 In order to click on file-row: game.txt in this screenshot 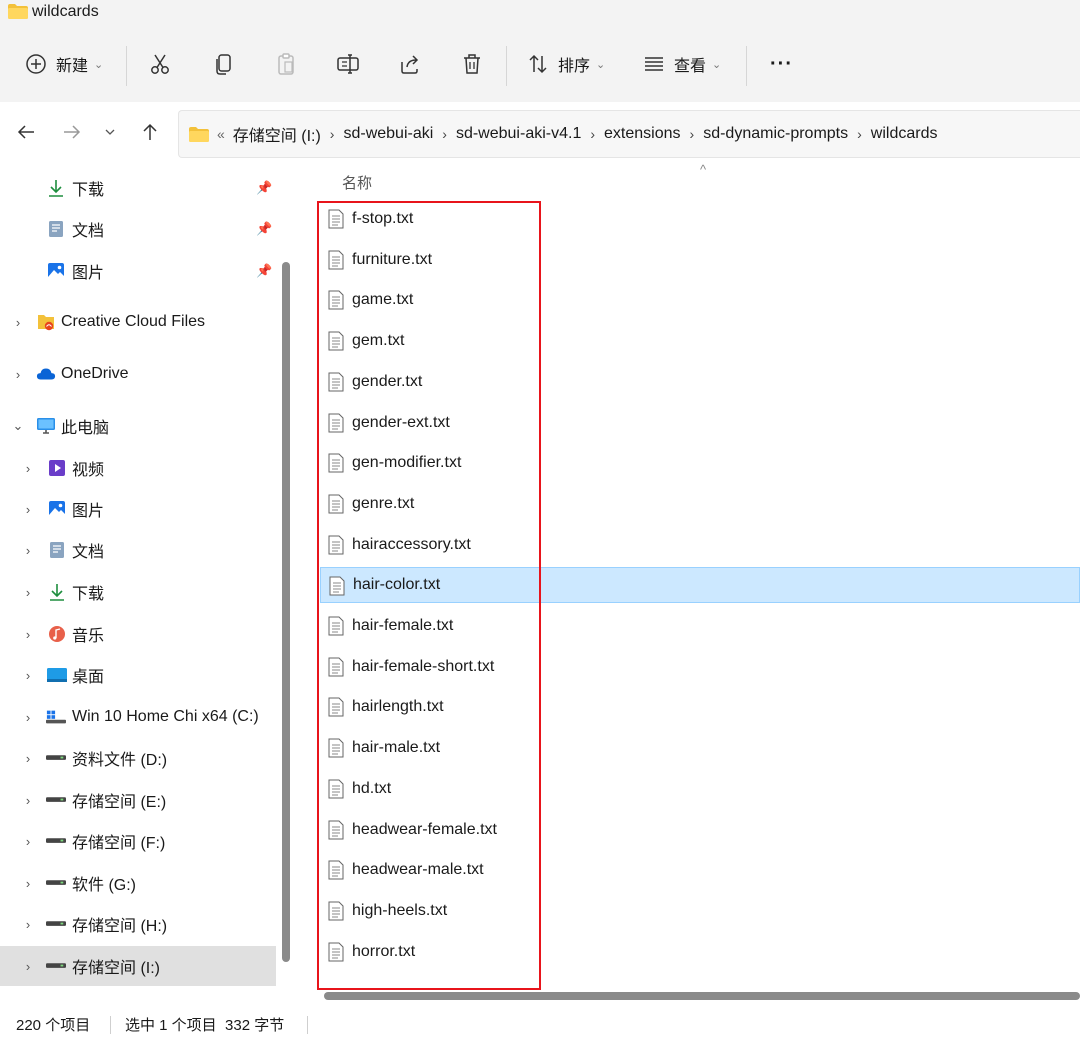, I will do `click(700, 300)`.